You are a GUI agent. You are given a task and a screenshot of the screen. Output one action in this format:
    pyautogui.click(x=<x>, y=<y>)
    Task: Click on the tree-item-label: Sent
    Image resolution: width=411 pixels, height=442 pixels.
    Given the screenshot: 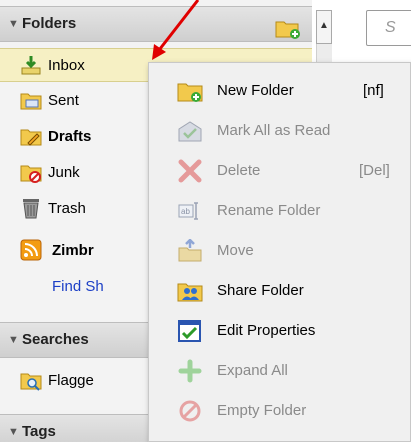 What is the action you would take?
    pyautogui.click(x=63, y=100)
    